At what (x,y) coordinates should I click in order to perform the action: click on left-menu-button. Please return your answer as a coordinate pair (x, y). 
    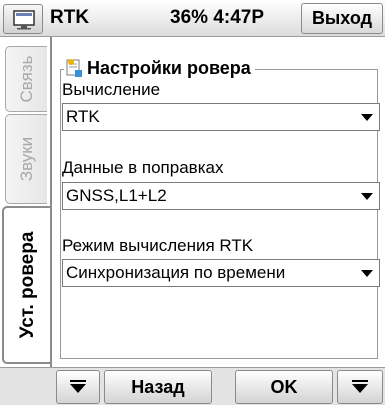
    Looking at the image, I should click on (78, 387).